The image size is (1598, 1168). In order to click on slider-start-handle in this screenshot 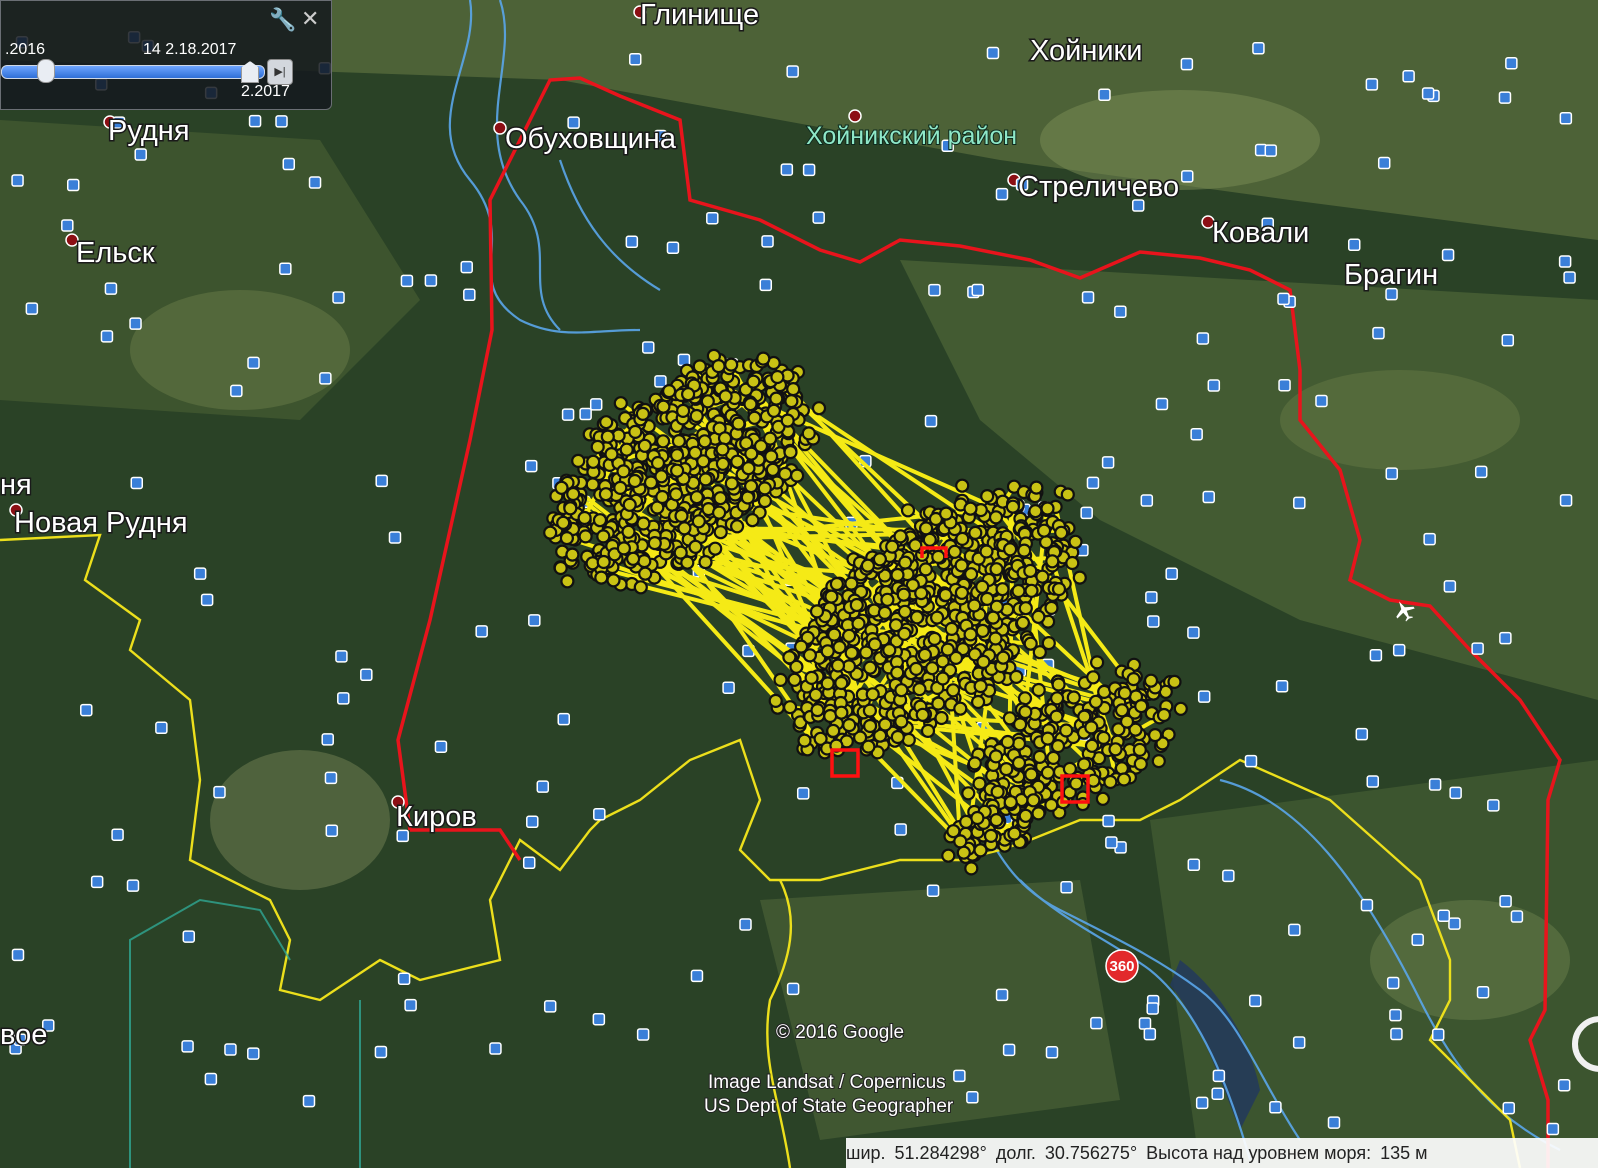, I will do `click(46, 71)`.